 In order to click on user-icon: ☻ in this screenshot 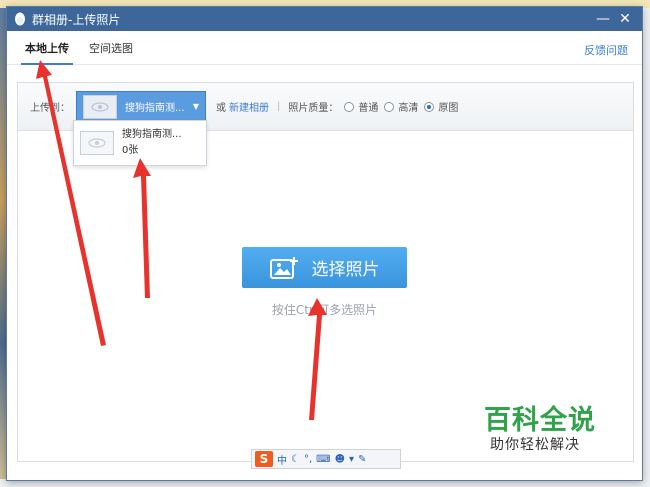, I will do `click(340, 459)`.